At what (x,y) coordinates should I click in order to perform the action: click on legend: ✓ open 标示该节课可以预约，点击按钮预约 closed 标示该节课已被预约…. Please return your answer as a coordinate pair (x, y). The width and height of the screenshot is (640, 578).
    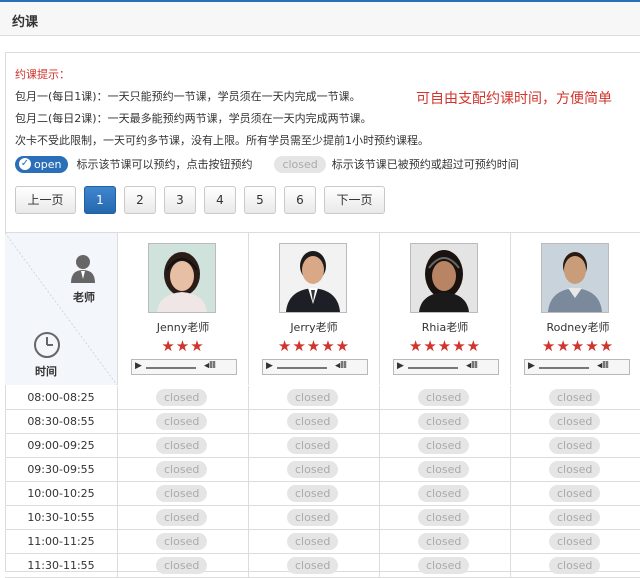
    Looking at the image, I should click on (267, 164).